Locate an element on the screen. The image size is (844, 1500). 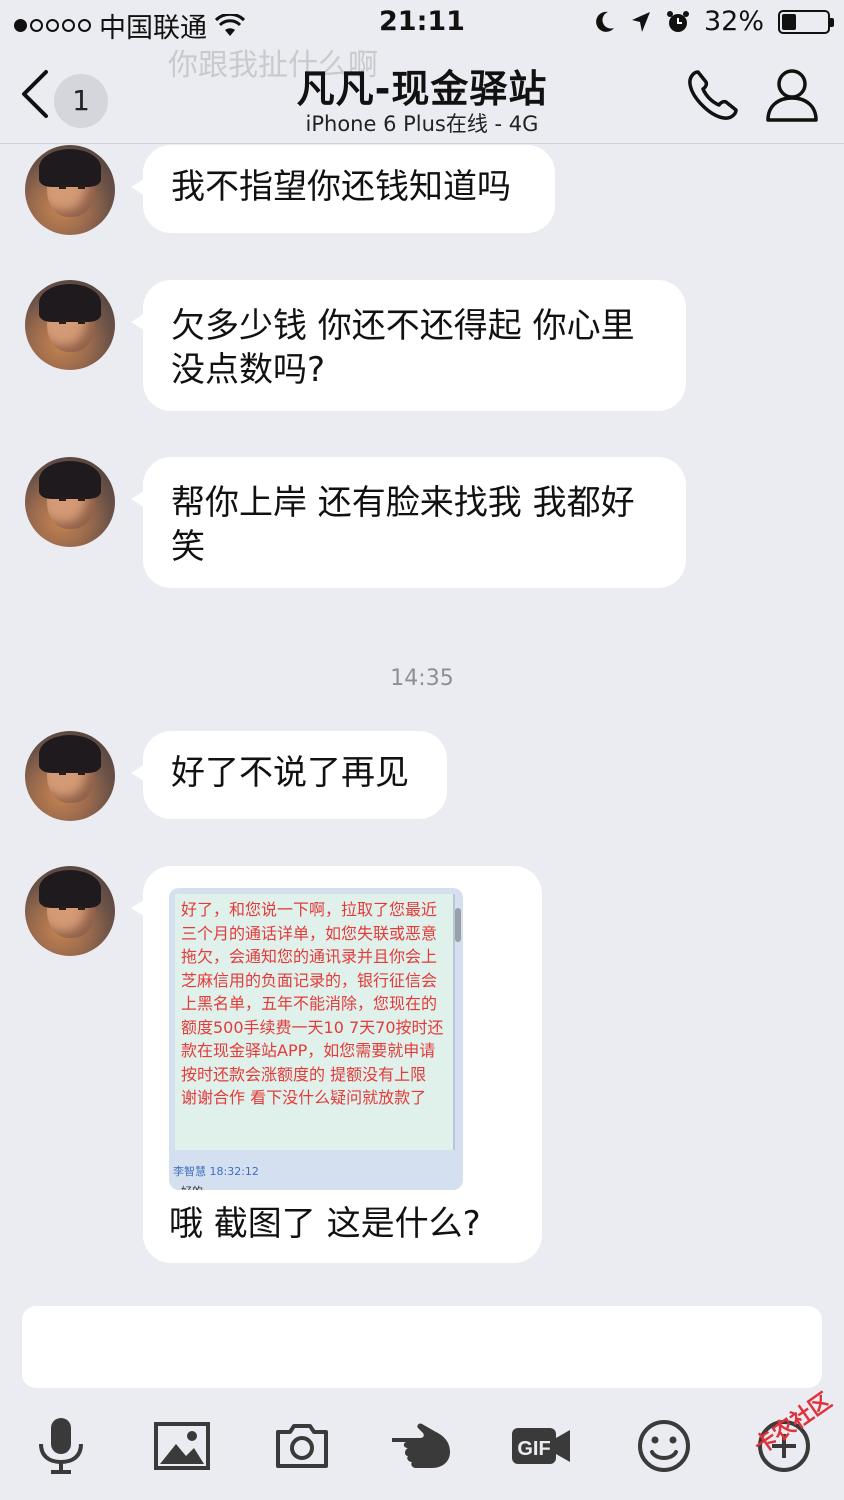
message-bubble: 帮你上岸 还有脸来找我 我都好笑 is located at coordinates (408, 522).